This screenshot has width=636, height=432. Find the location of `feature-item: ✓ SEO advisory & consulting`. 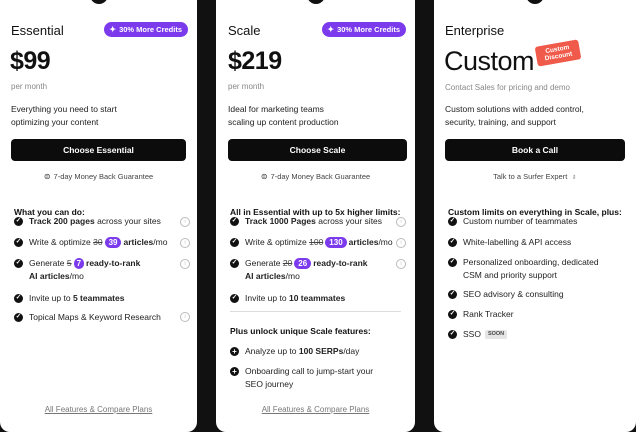

feature-item: ✓ SEO advisory & consulting is located at coordinates (506, 294).